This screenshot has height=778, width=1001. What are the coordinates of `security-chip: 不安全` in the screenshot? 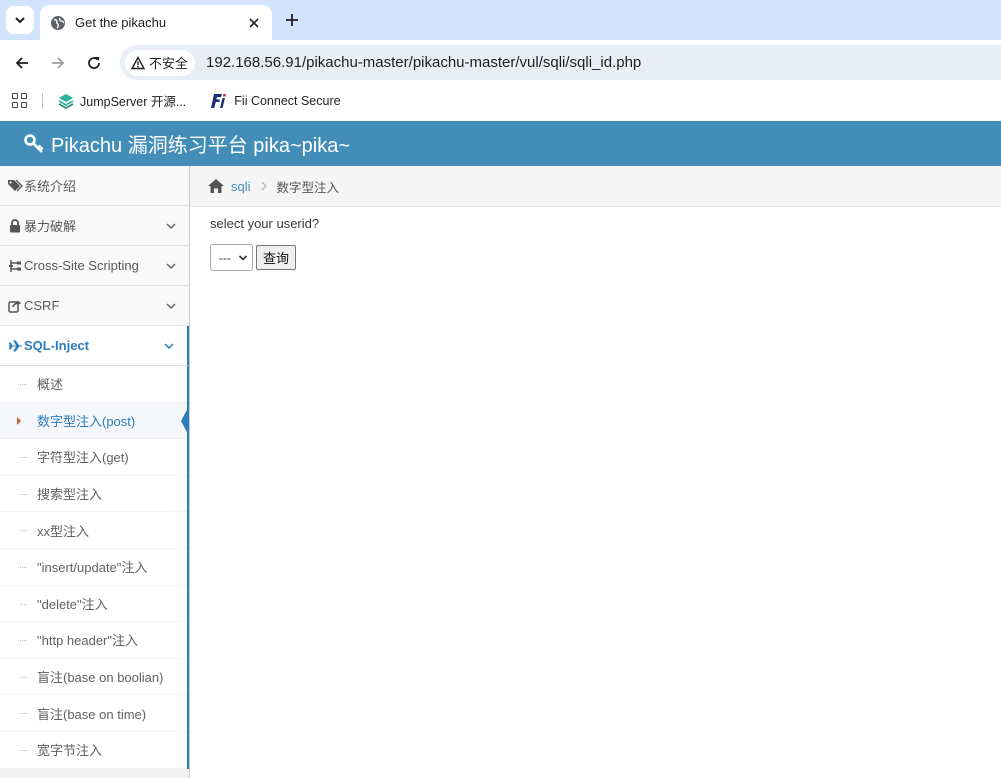 It's located at (160, 62).